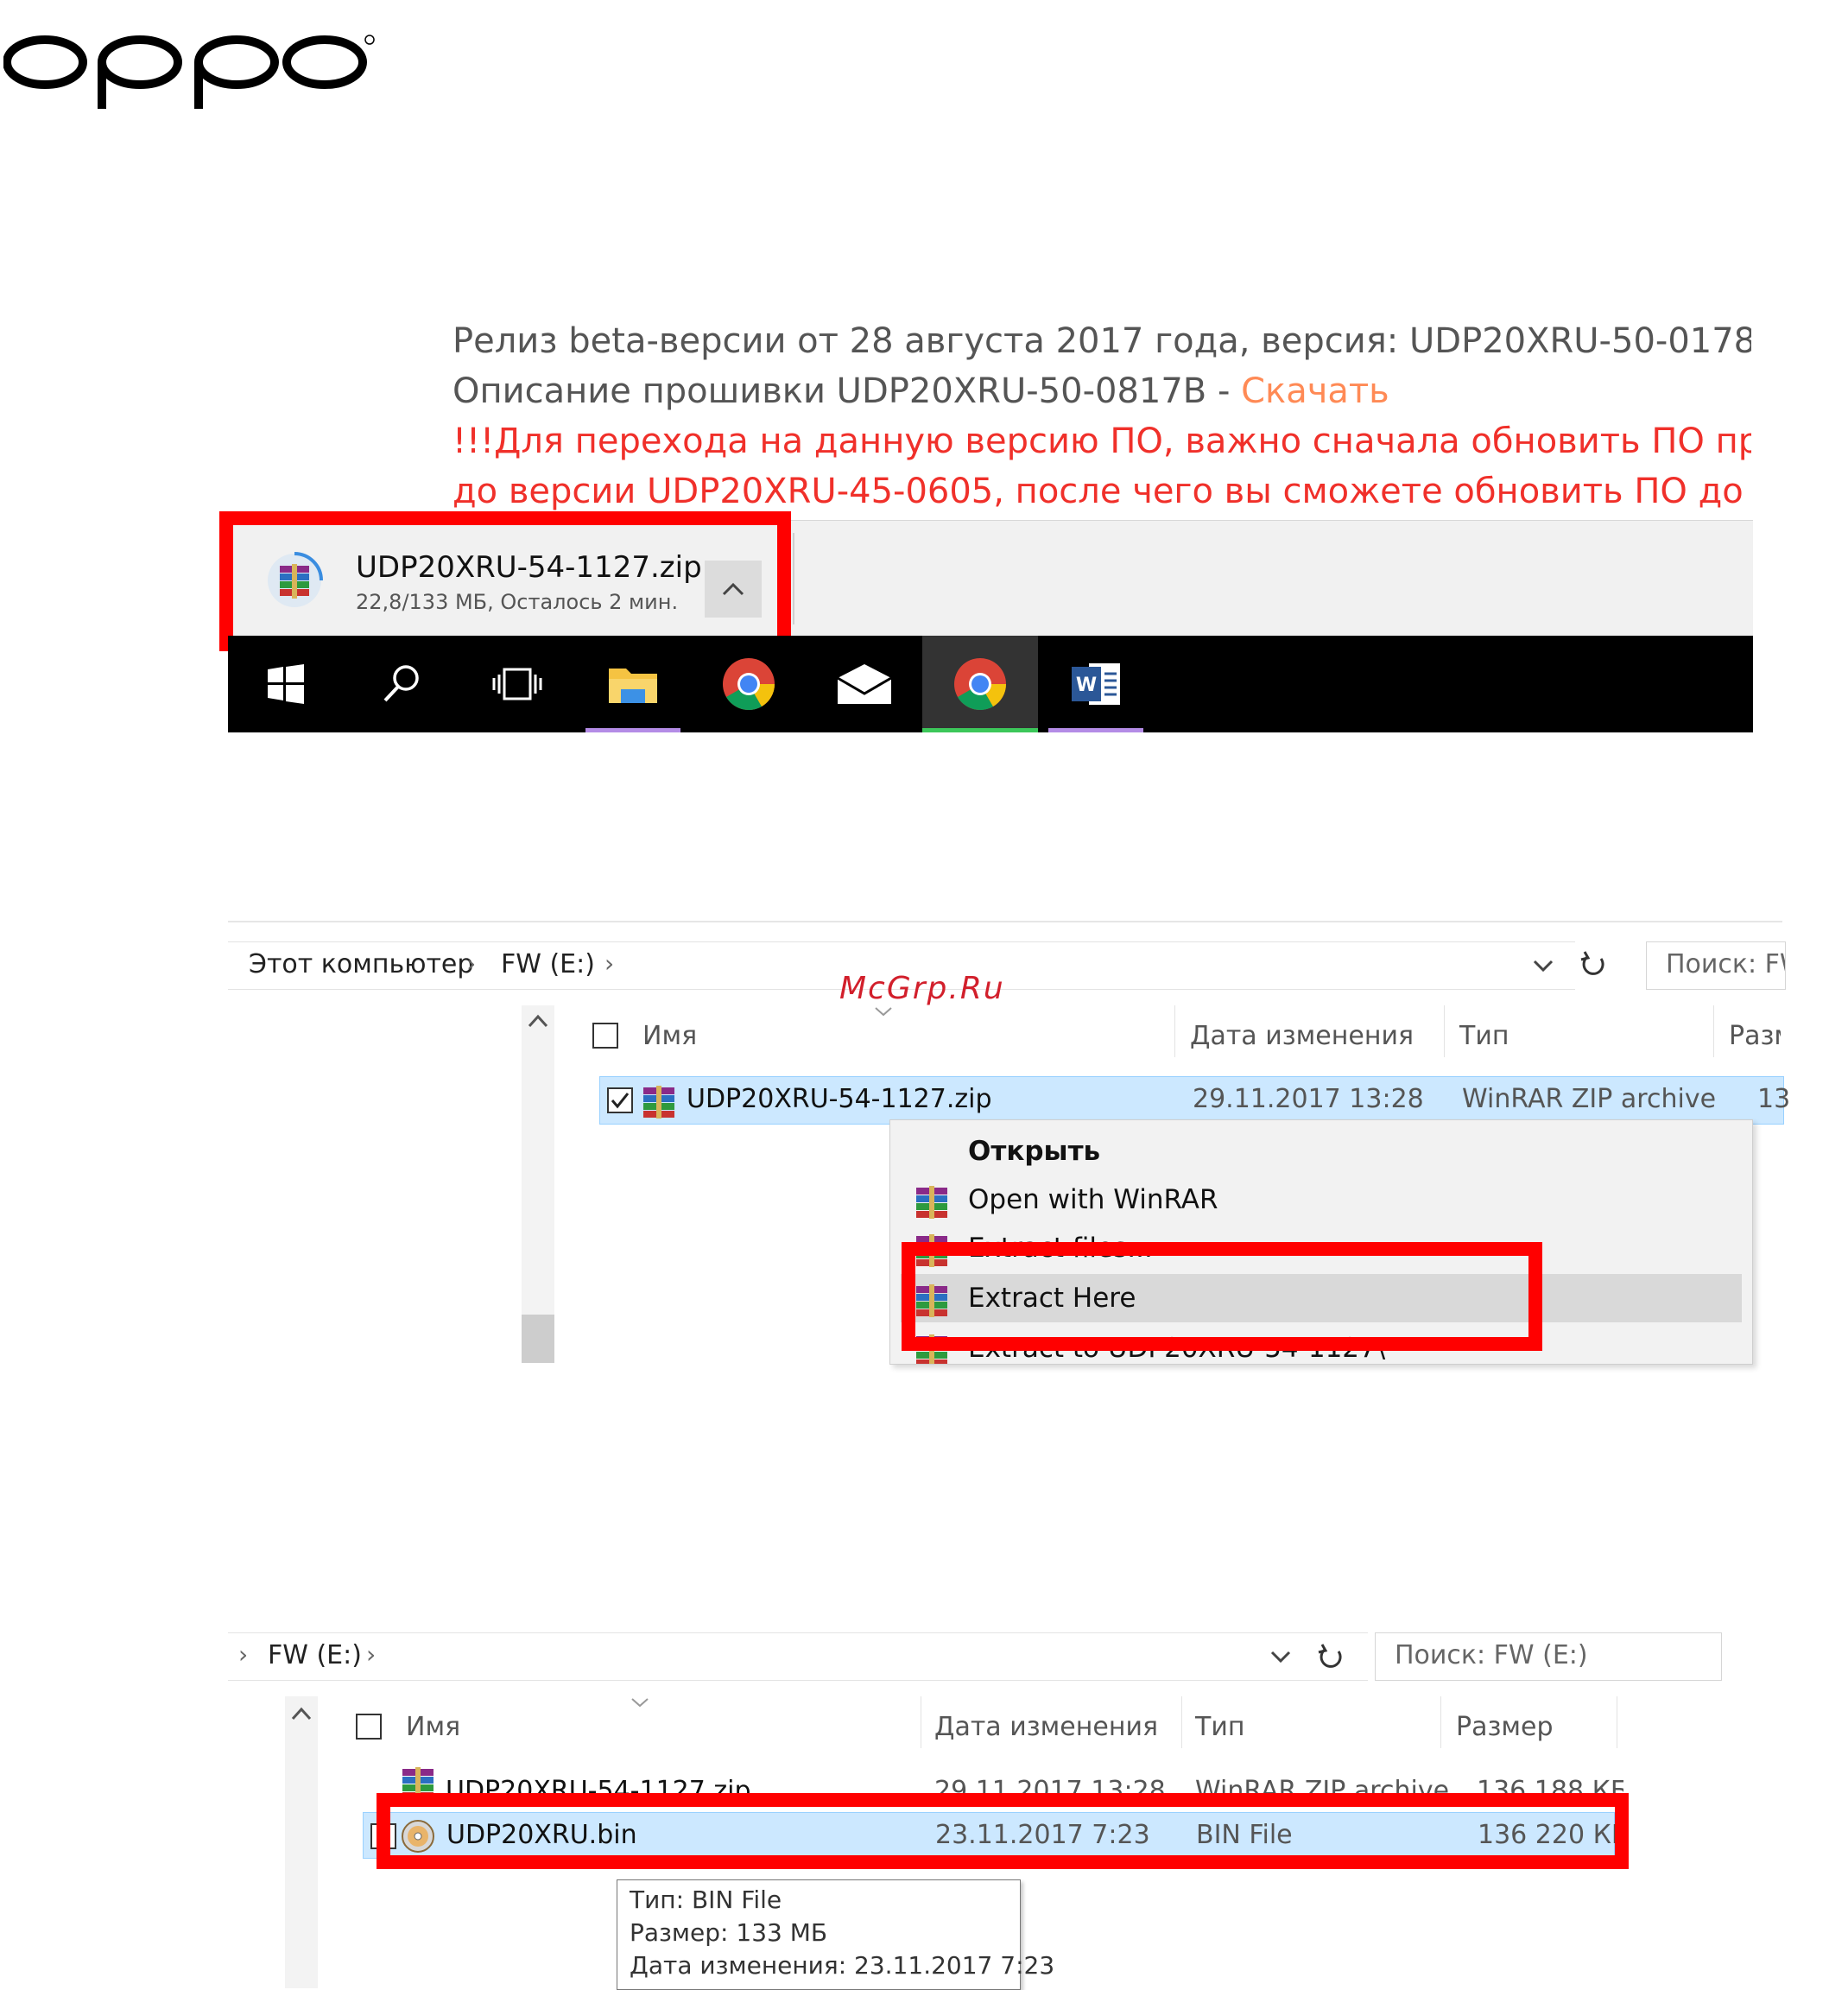  I want to click on breadcrumb-this-pc: Этот компьютер, so click(361, 964).